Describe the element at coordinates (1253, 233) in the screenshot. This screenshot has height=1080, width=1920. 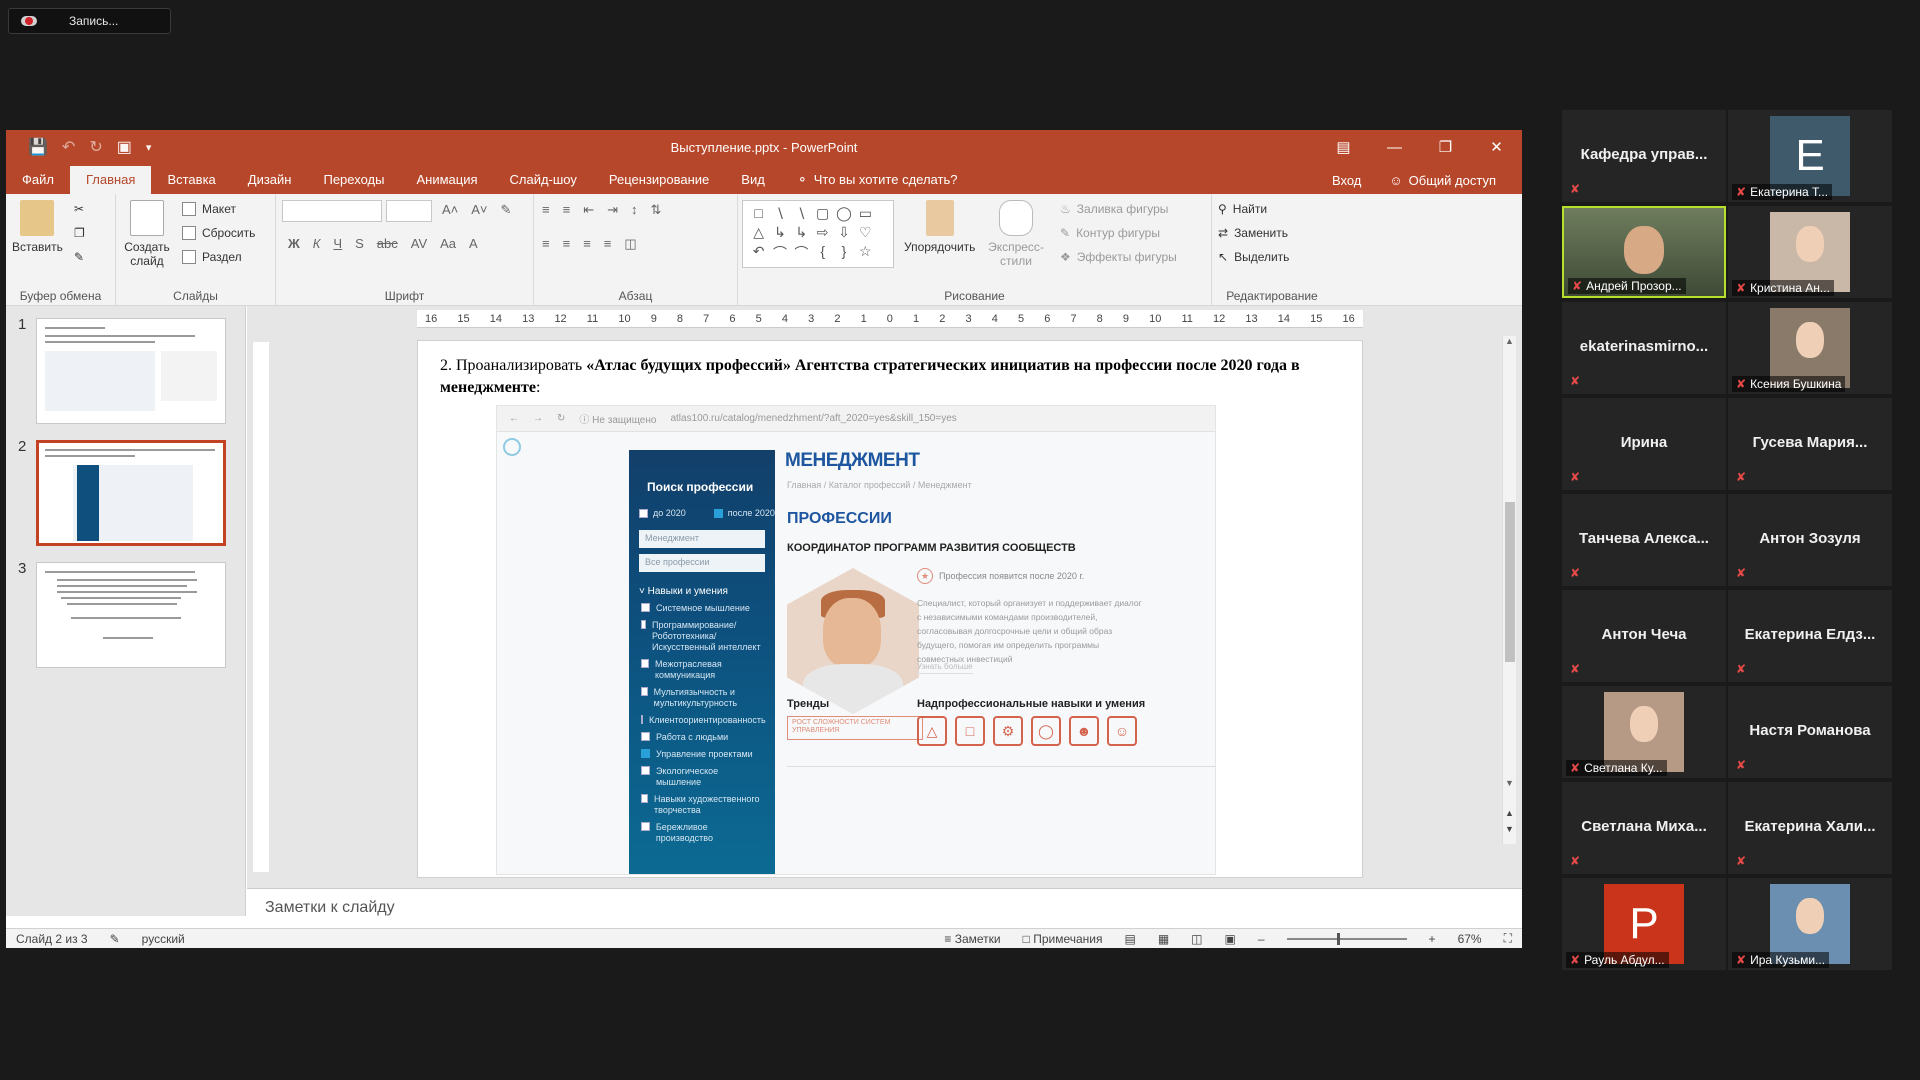
I see `replace-button: ⇄ Заменить` at that location.